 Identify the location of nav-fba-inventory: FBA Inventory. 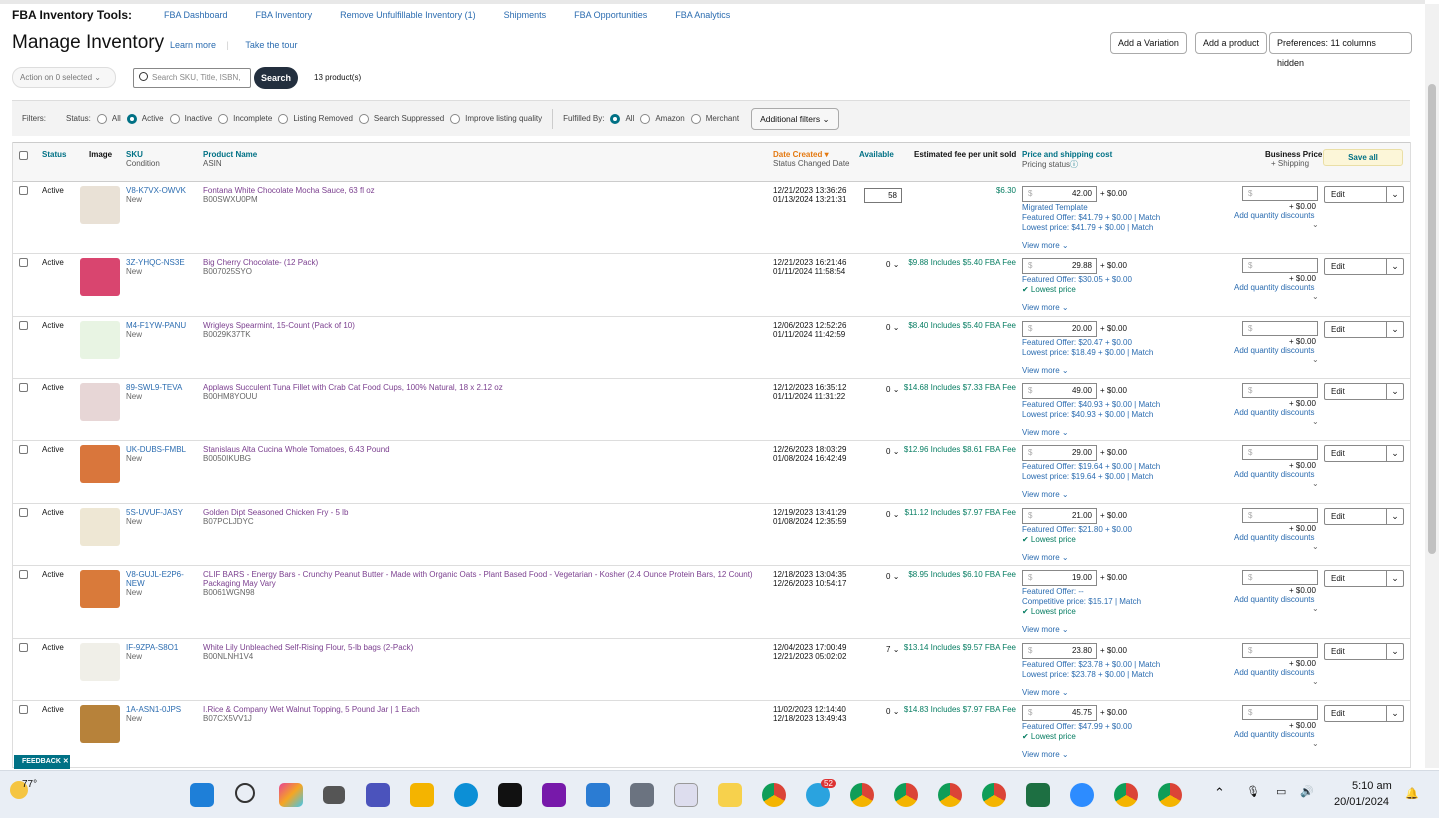
(284, 15).